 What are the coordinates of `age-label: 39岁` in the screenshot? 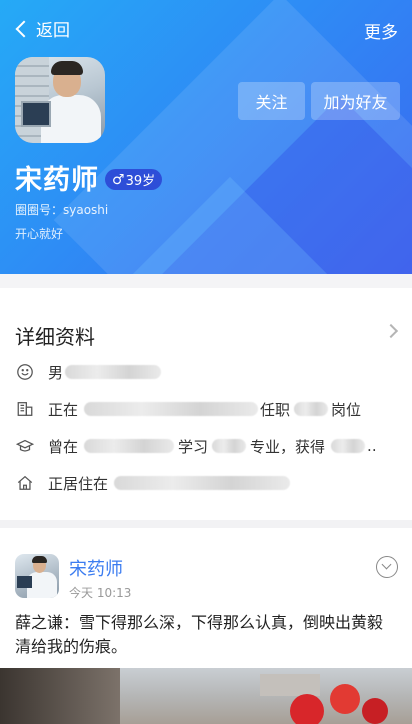 It's located at (140, 181).